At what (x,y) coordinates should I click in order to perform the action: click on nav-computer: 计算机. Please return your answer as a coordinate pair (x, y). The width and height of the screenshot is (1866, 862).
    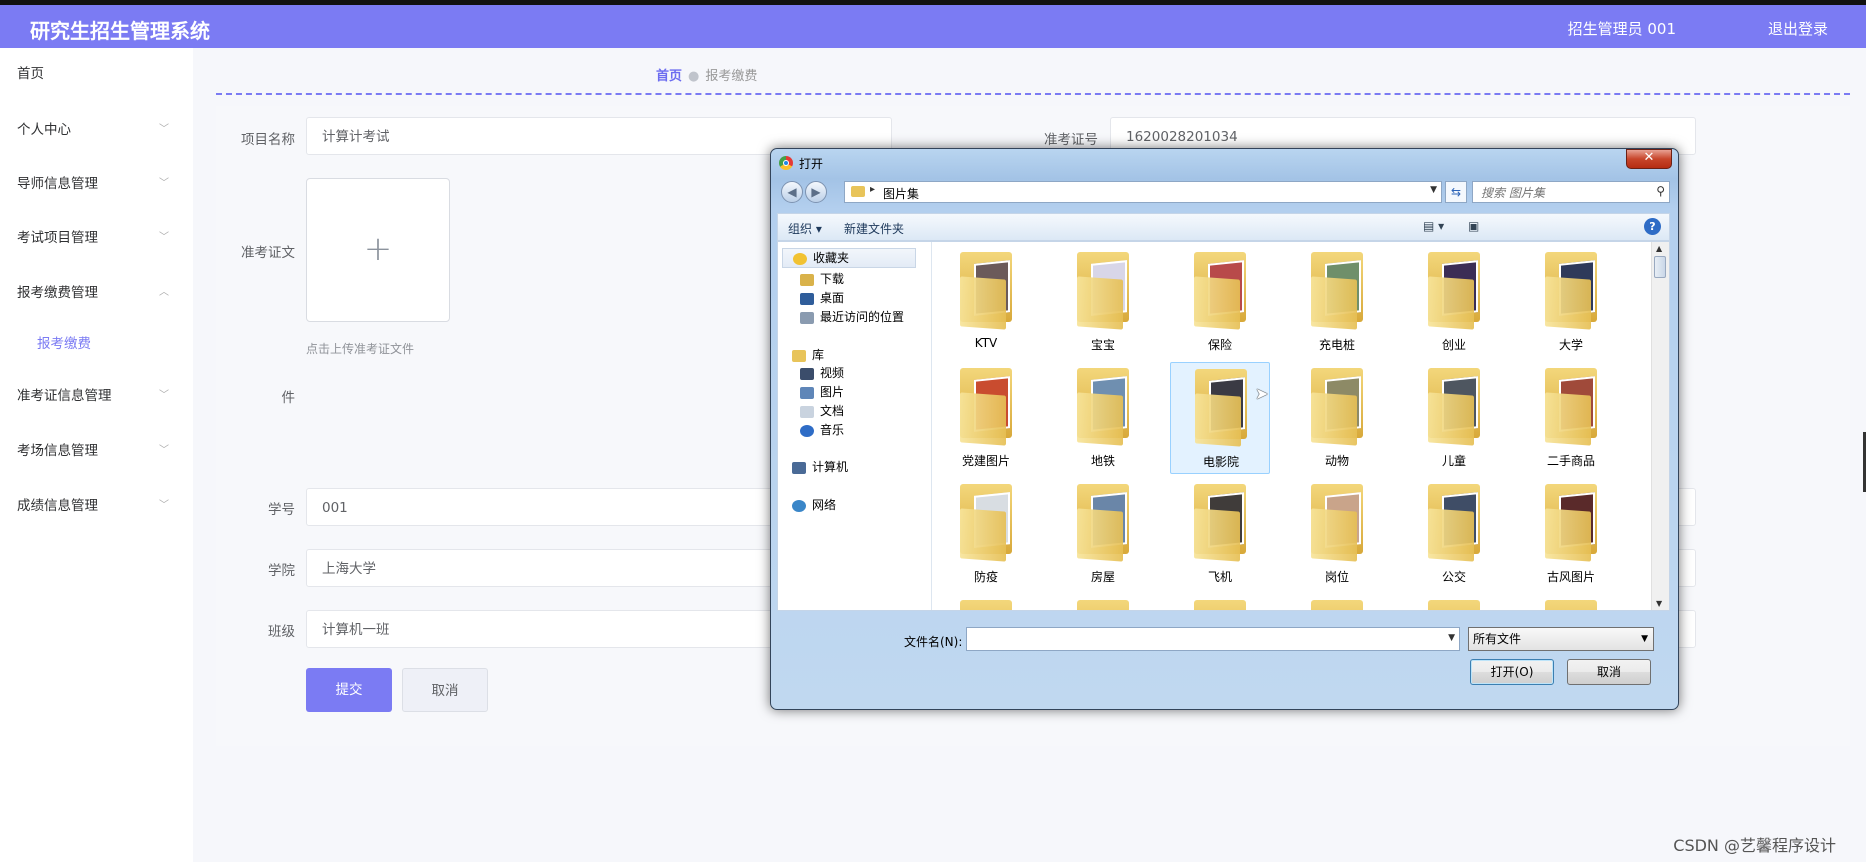
    Looking at the image, I should click on (820, 466).